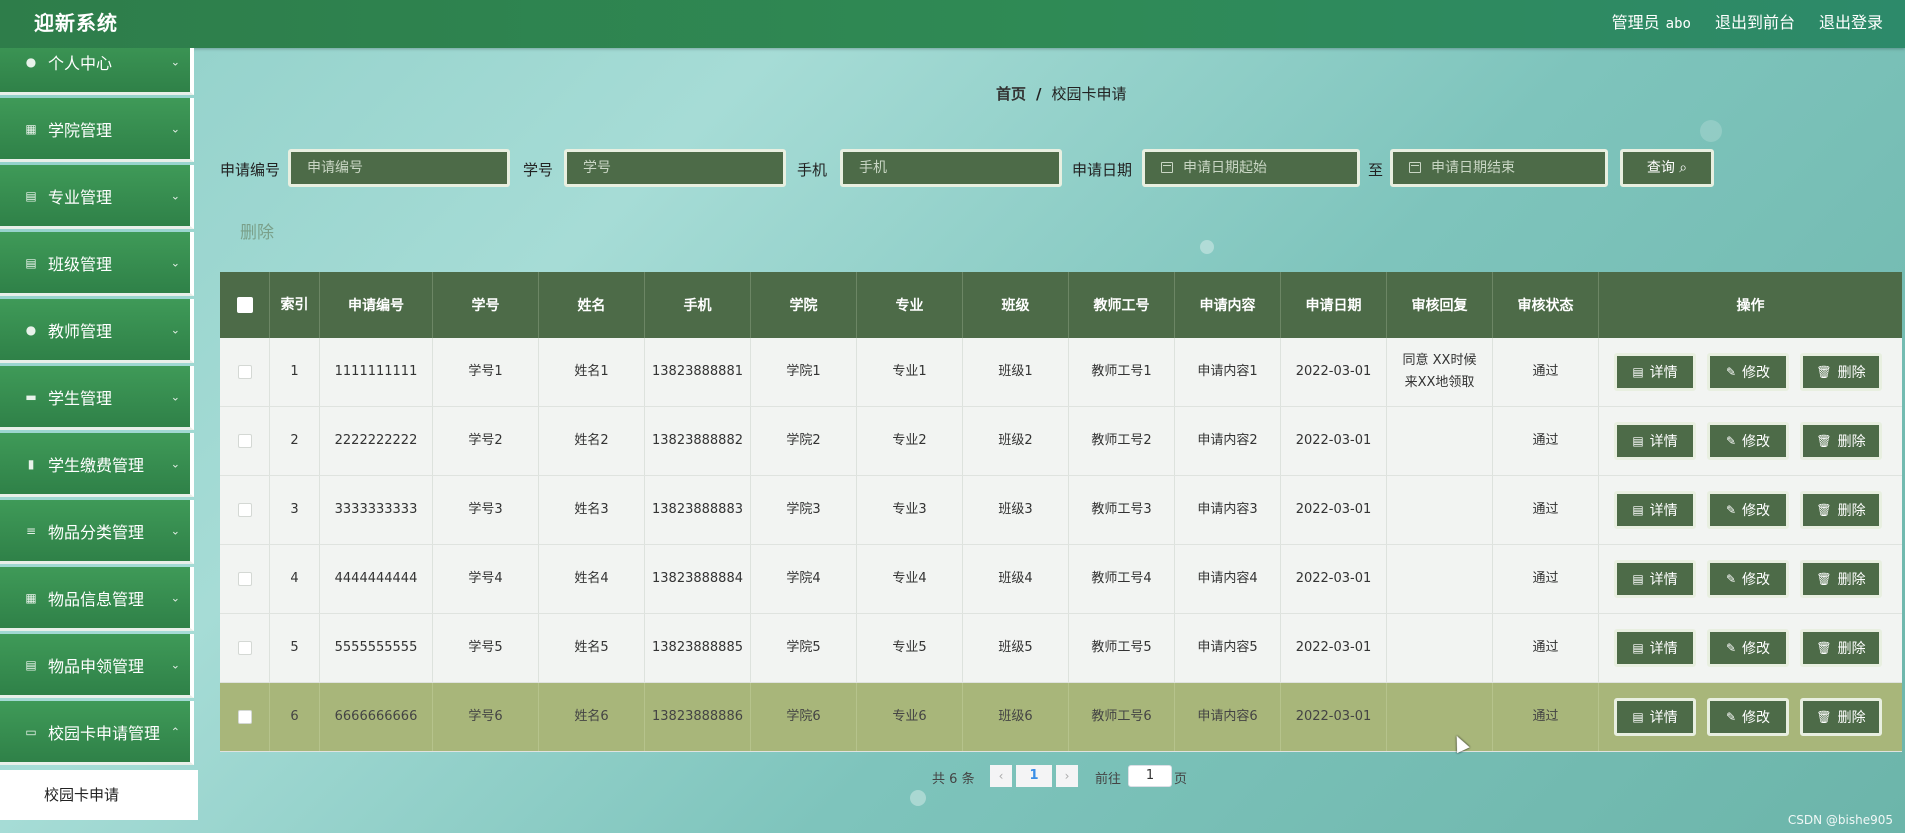  Describe the element at coordinates (399, 168) in the screenshot. I see `apply-no-input: 申请编号` at that location.